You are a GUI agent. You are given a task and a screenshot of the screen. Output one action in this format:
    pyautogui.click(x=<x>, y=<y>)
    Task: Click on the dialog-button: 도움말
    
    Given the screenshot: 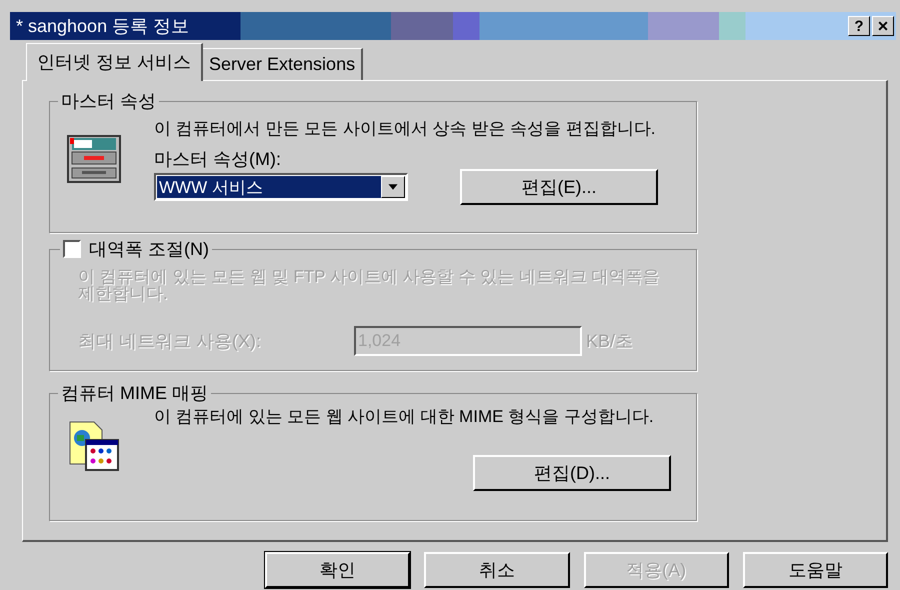 What is the action you would take?
    pyautogui.click(x=815, y=570)
    